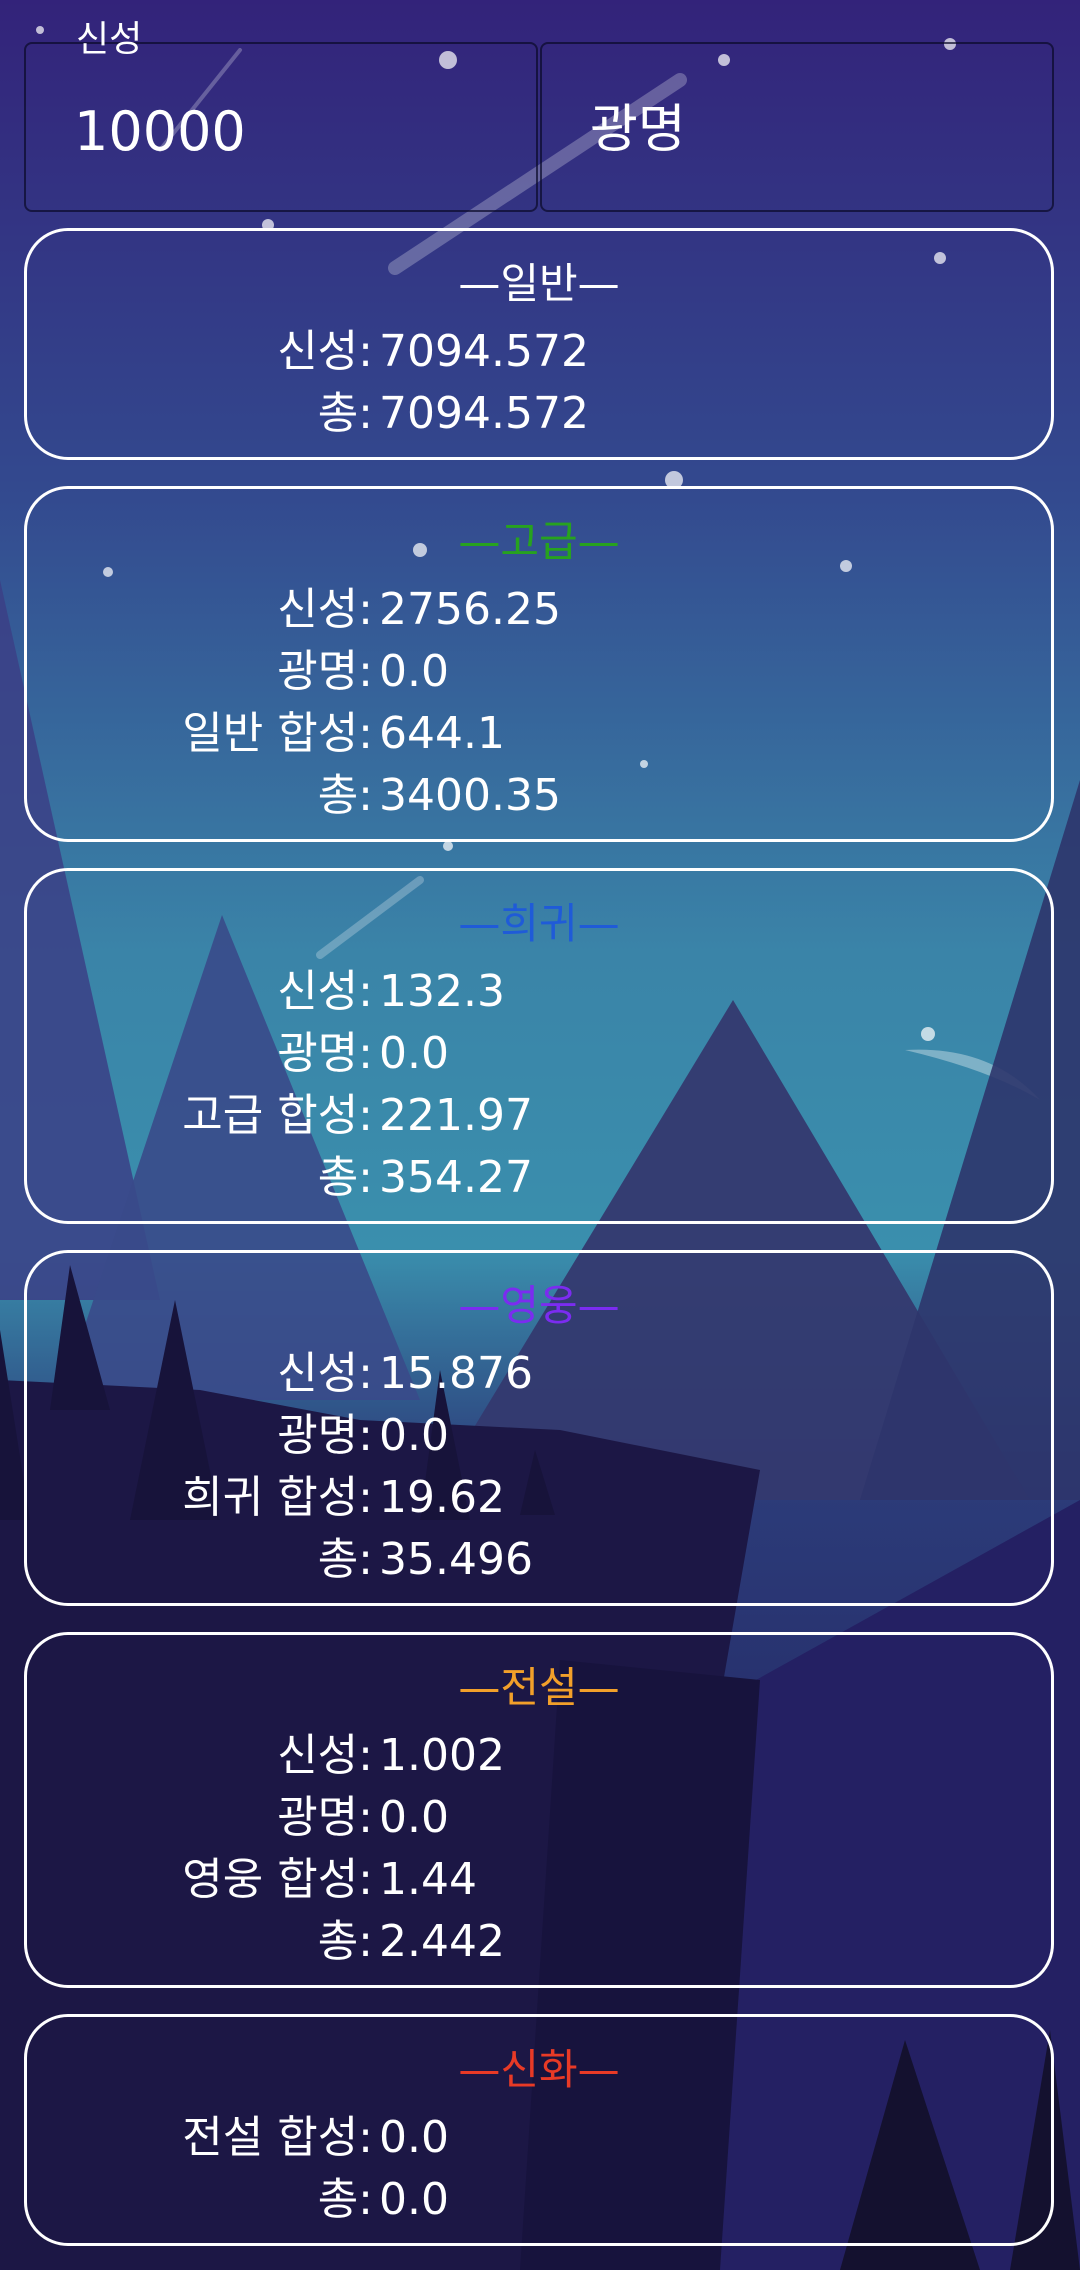 This screenshot has height=2270, width=1080. What do you see at coordinates (539, 1305) in the screenshot?
I see `heroic-grade-title: —영웅—` at bounding box center [539, 1305].